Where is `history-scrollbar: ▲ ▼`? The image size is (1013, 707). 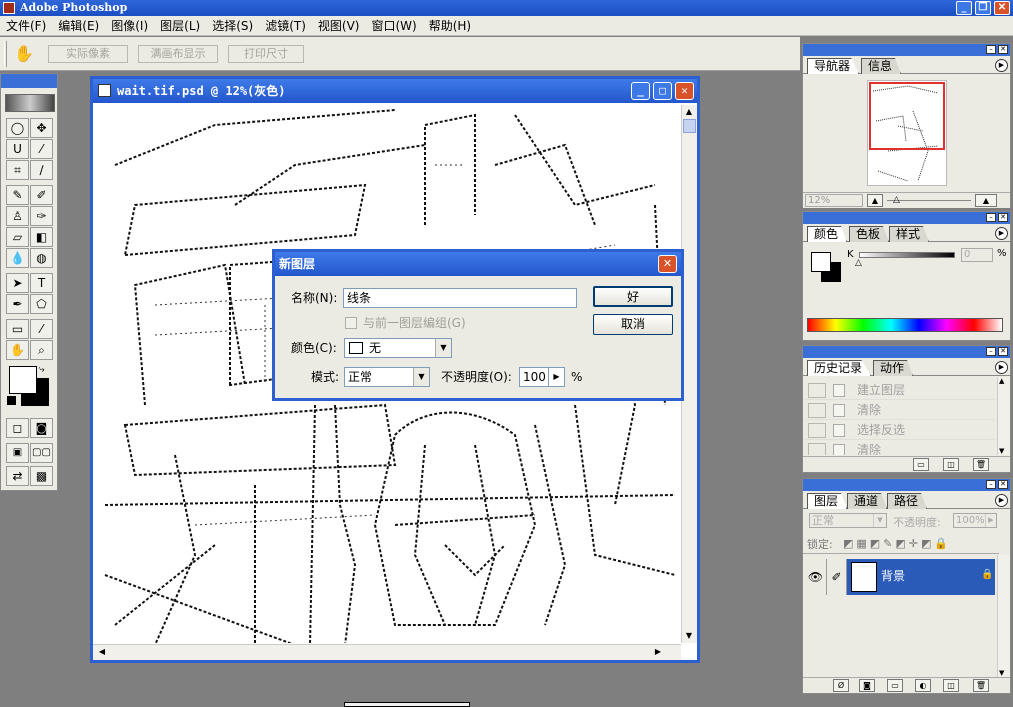 history-scrollbar: ▲ ▼ is located at coordinates (1003, 416).